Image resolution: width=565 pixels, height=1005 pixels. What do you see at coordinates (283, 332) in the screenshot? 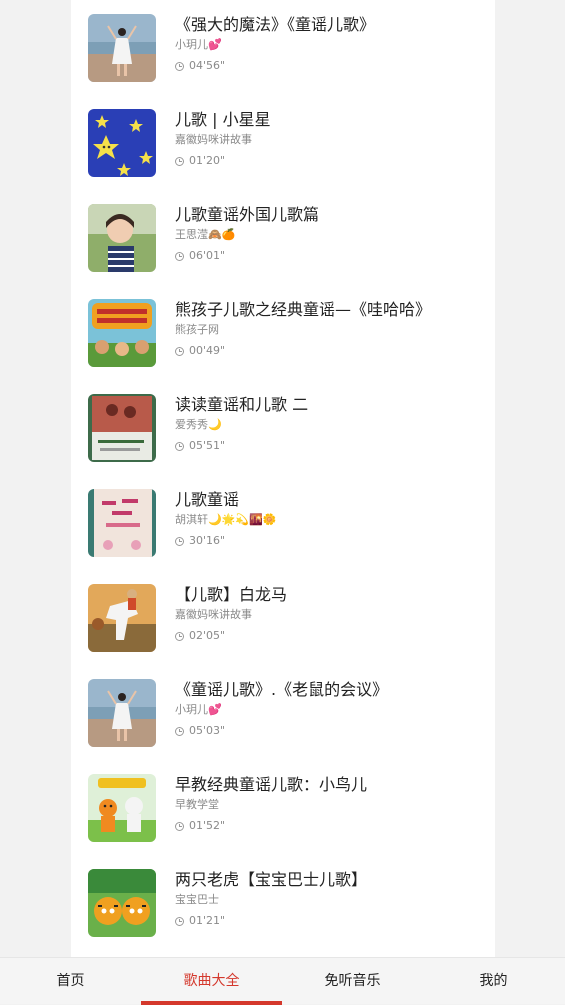
I see `song-item: 熊孩子儿歌之经典童谣—《哇哈哈》 熊孩子网 00'49"` at bounding box center [283, 332].